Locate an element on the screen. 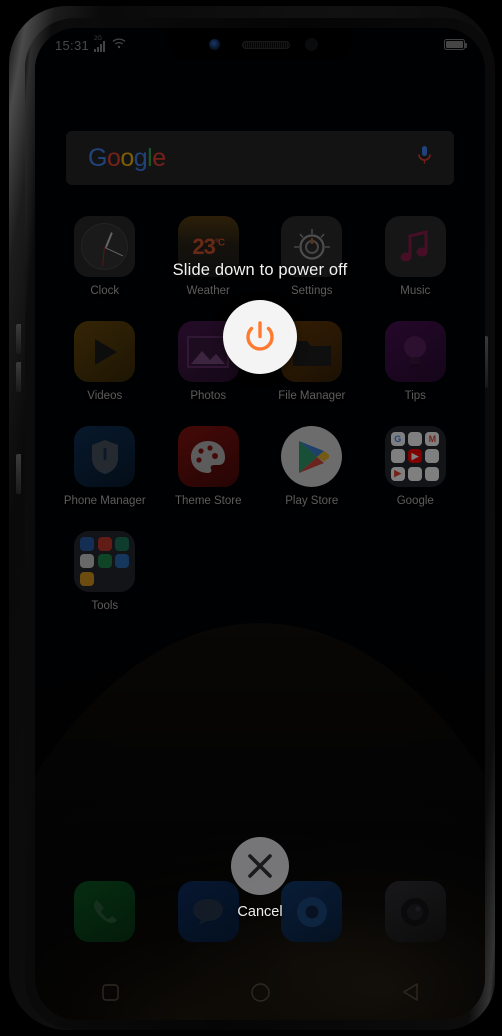  cancel-button is located at coordinates (260, 866).